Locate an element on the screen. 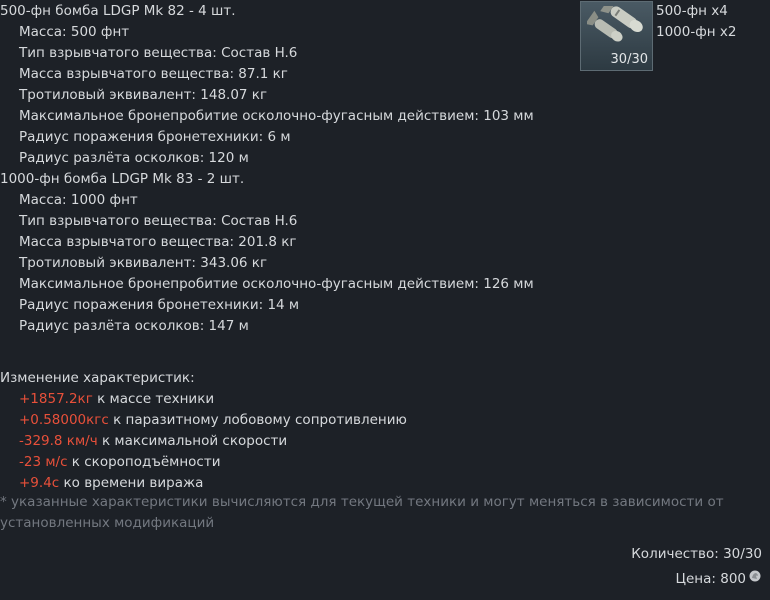  stat-change-value: +9.4с is located at coordinates (39, 483).